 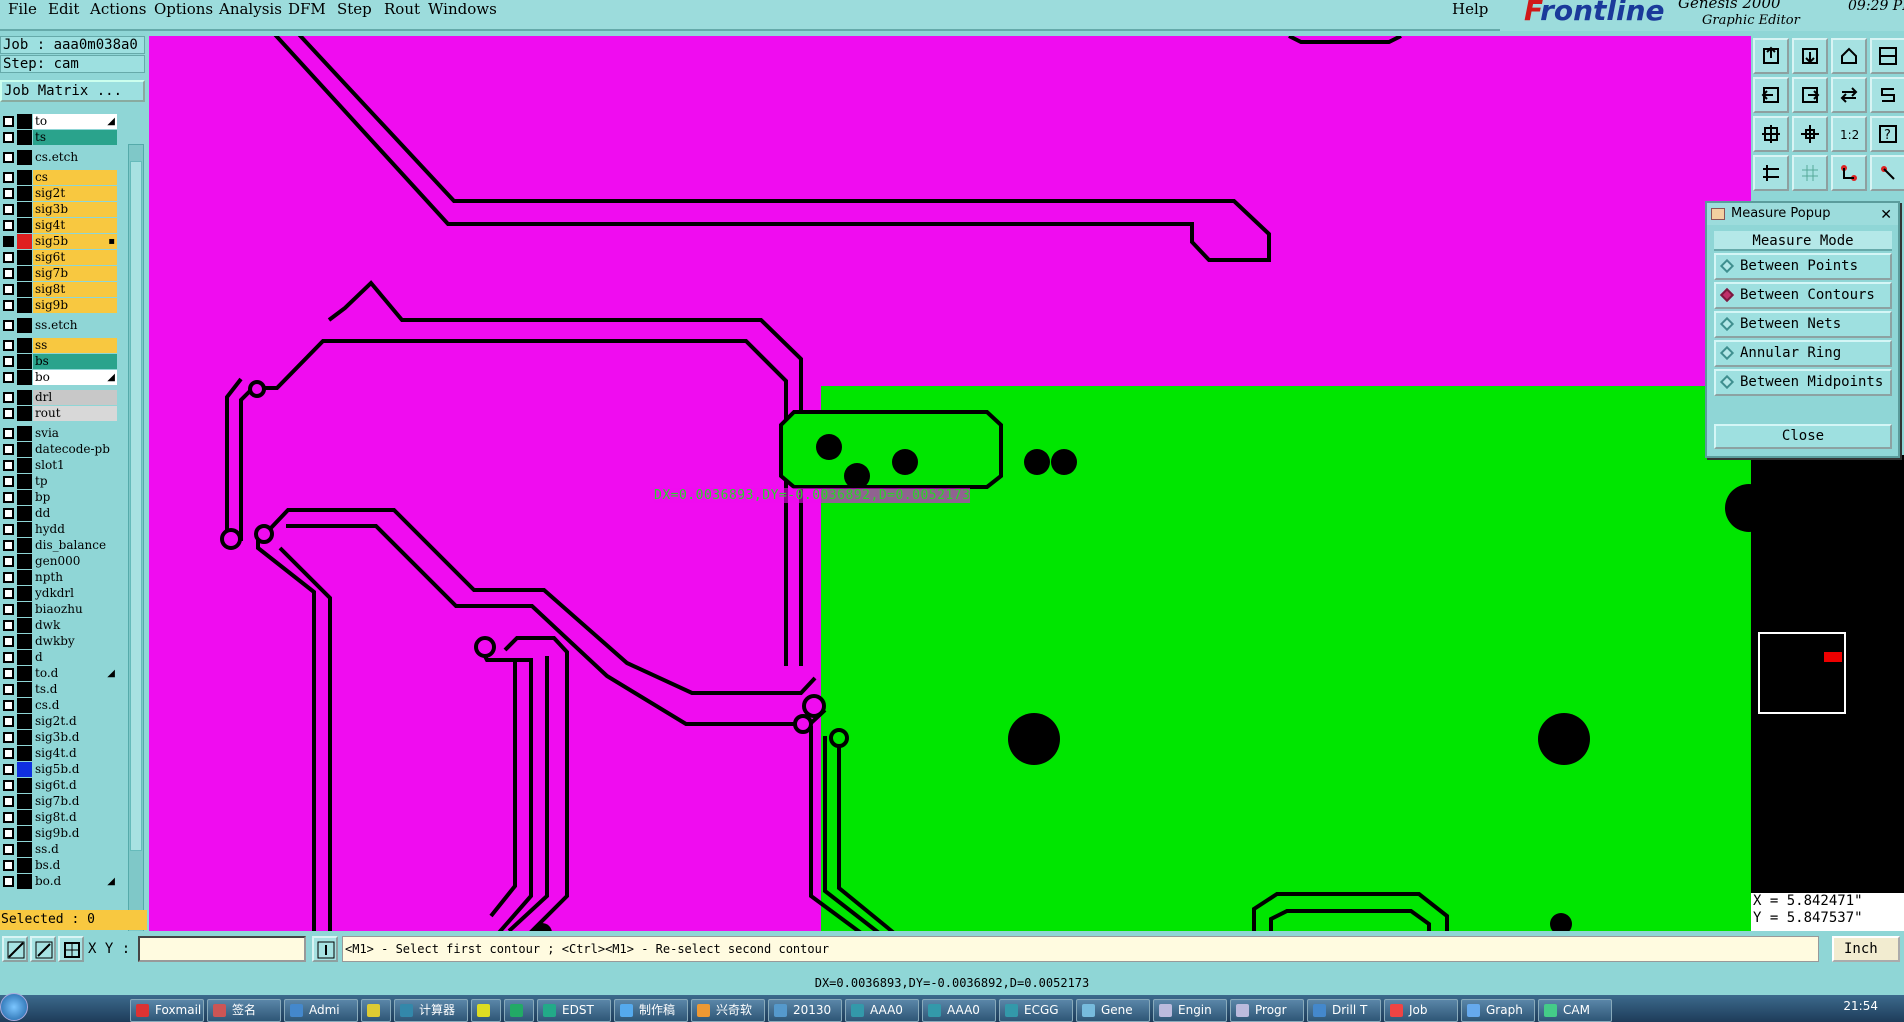 I want to click on taskbar-button: EDST, so click(x=574, y=1010).